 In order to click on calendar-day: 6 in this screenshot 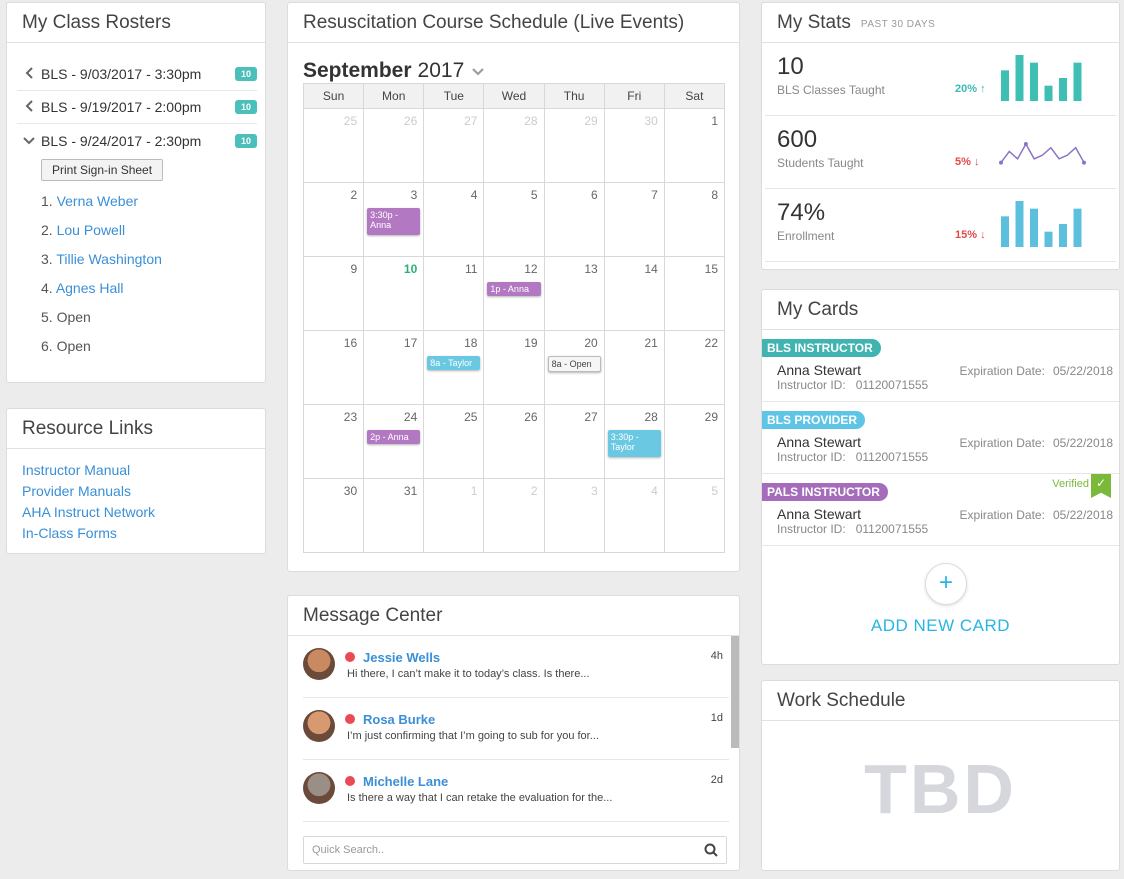, I will do `click(574, 219)`.